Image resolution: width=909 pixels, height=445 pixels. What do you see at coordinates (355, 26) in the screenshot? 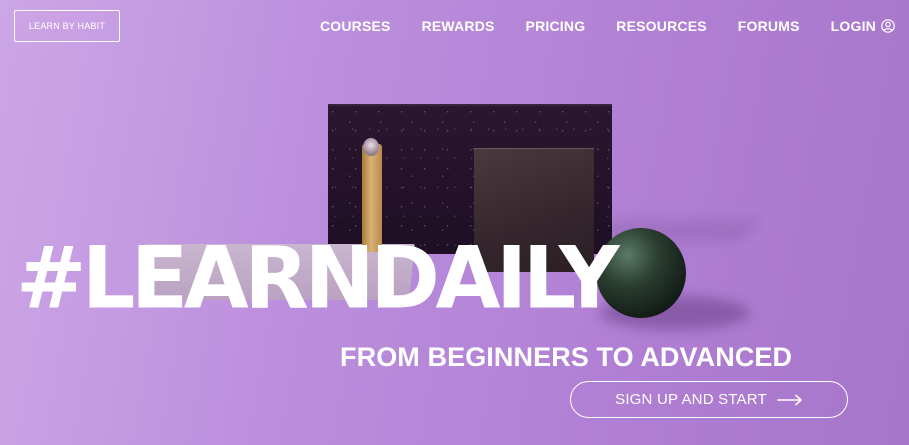
I see `nav-item-courses: COURSES` at bounding box center [355, 26].